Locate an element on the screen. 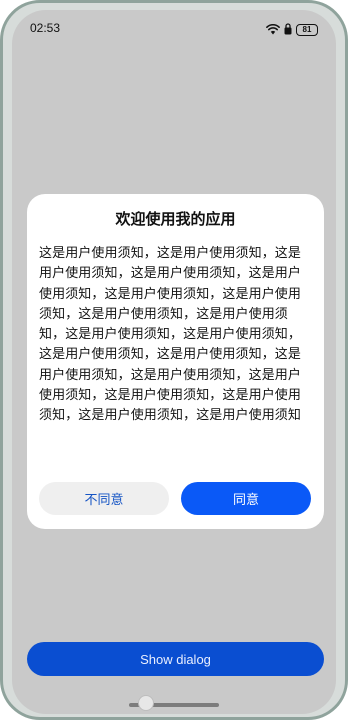 The height and width of the screenshot is (720, 348). lock-icon is located at coordinates (288, 29).